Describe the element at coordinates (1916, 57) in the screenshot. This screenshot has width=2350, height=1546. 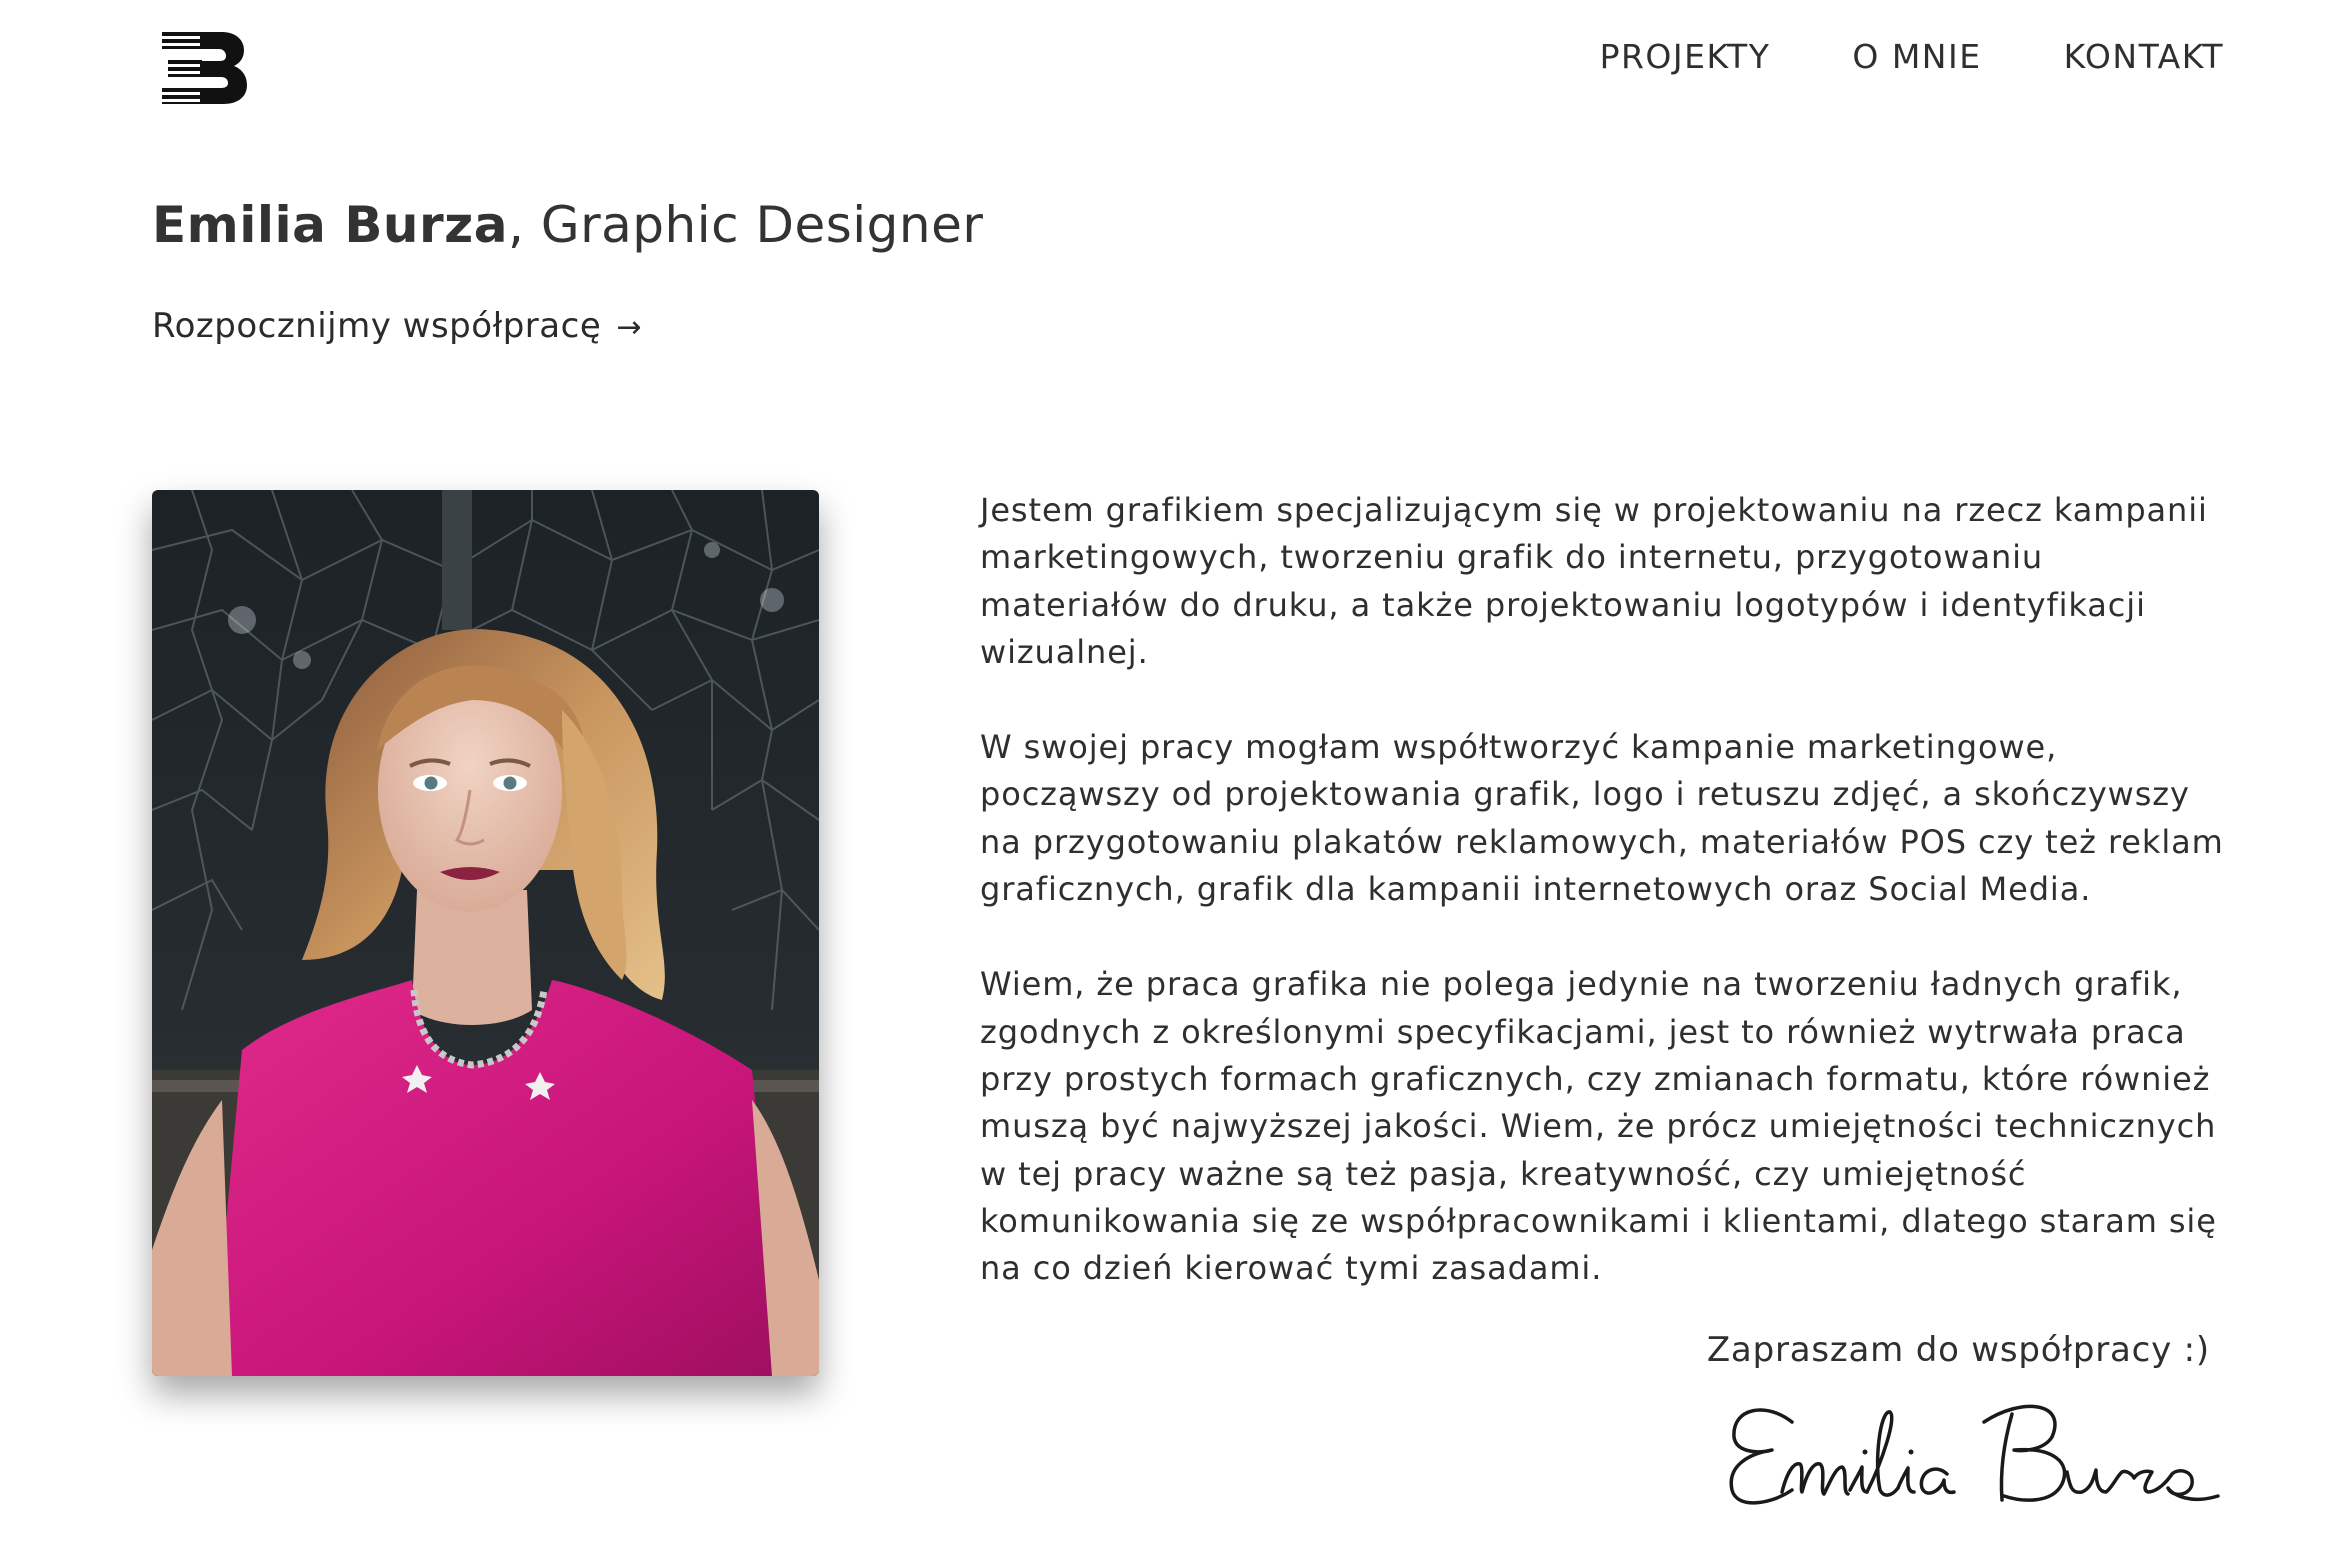
I see `nav-o-mnie: O MNIE` at that location.